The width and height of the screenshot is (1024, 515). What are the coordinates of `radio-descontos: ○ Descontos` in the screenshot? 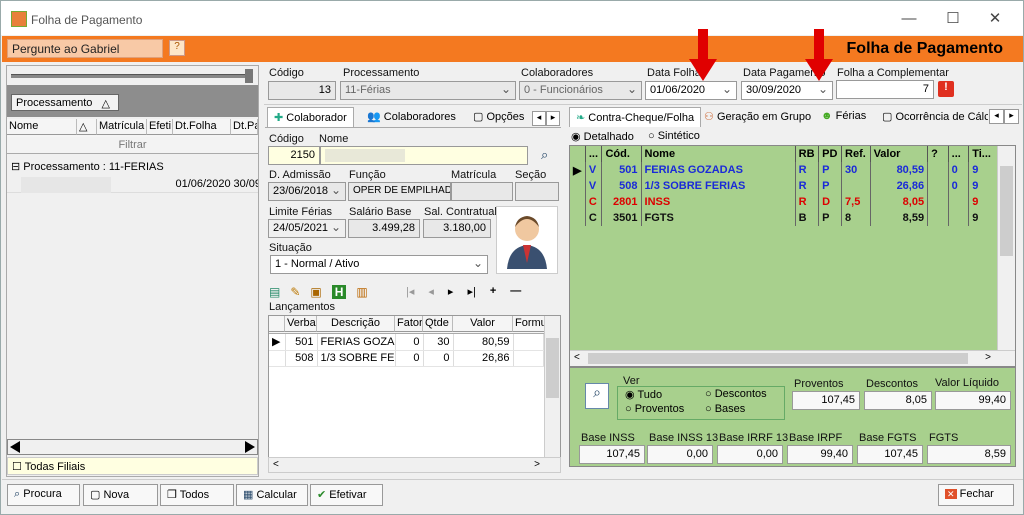 It's located at (736, 394).